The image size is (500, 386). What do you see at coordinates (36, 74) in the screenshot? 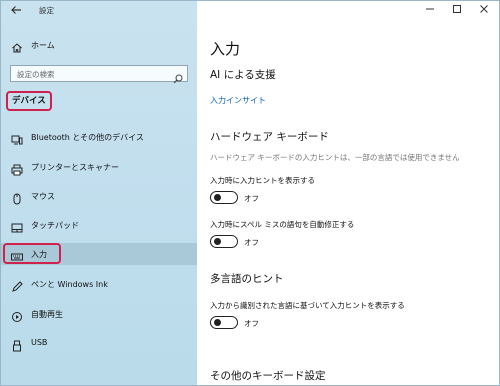
I see `search-placeholder: 設定の検索` at bounding box center [36, 74].